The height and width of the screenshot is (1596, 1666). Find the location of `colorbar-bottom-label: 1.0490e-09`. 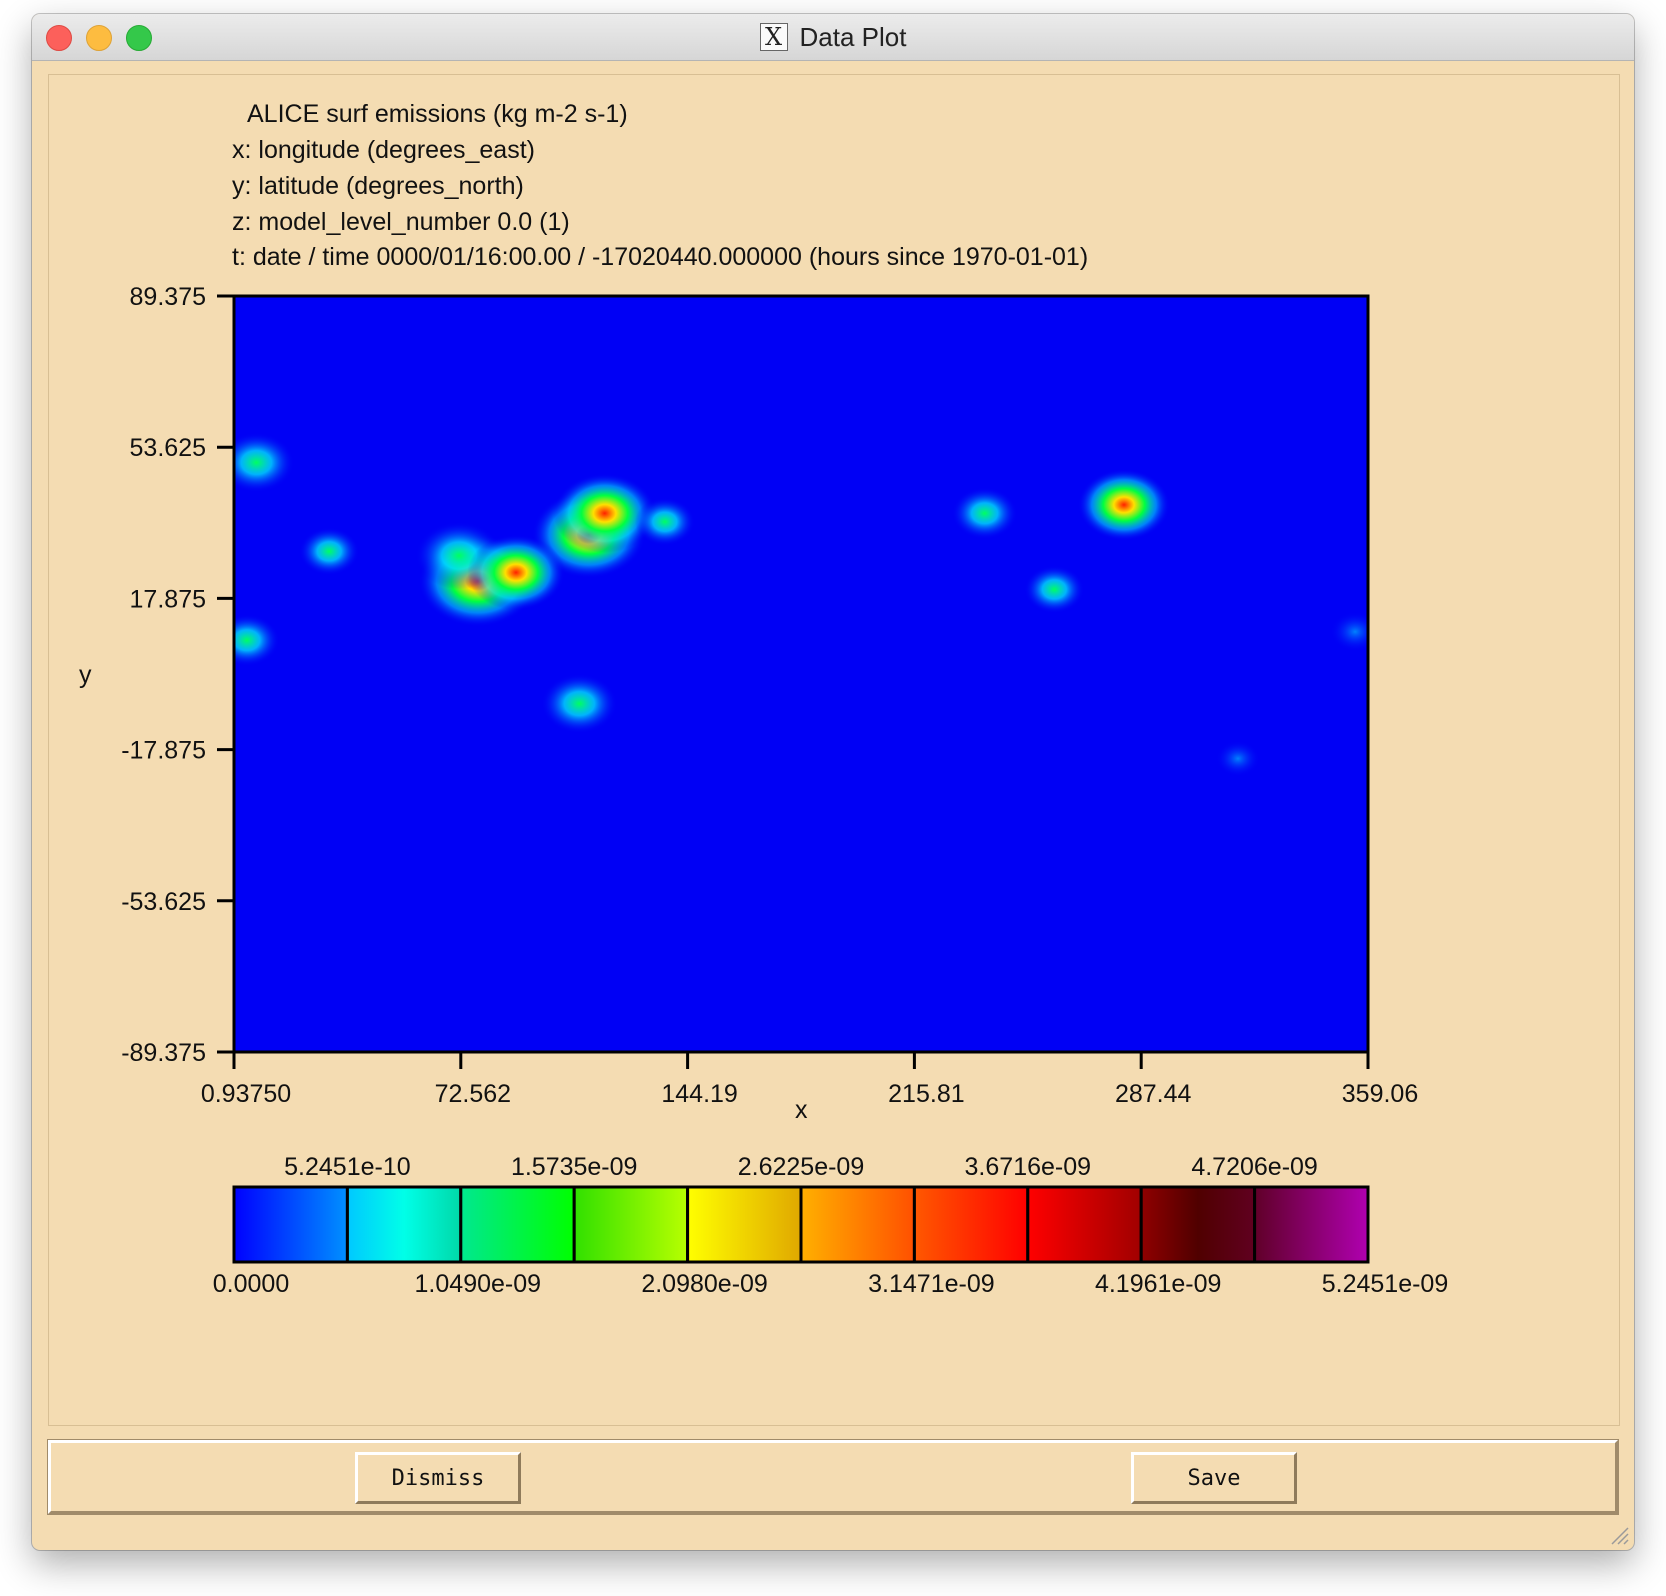

colorbar-bottom-label: 1.0490e-09 is located at coordinates (478, 1284).